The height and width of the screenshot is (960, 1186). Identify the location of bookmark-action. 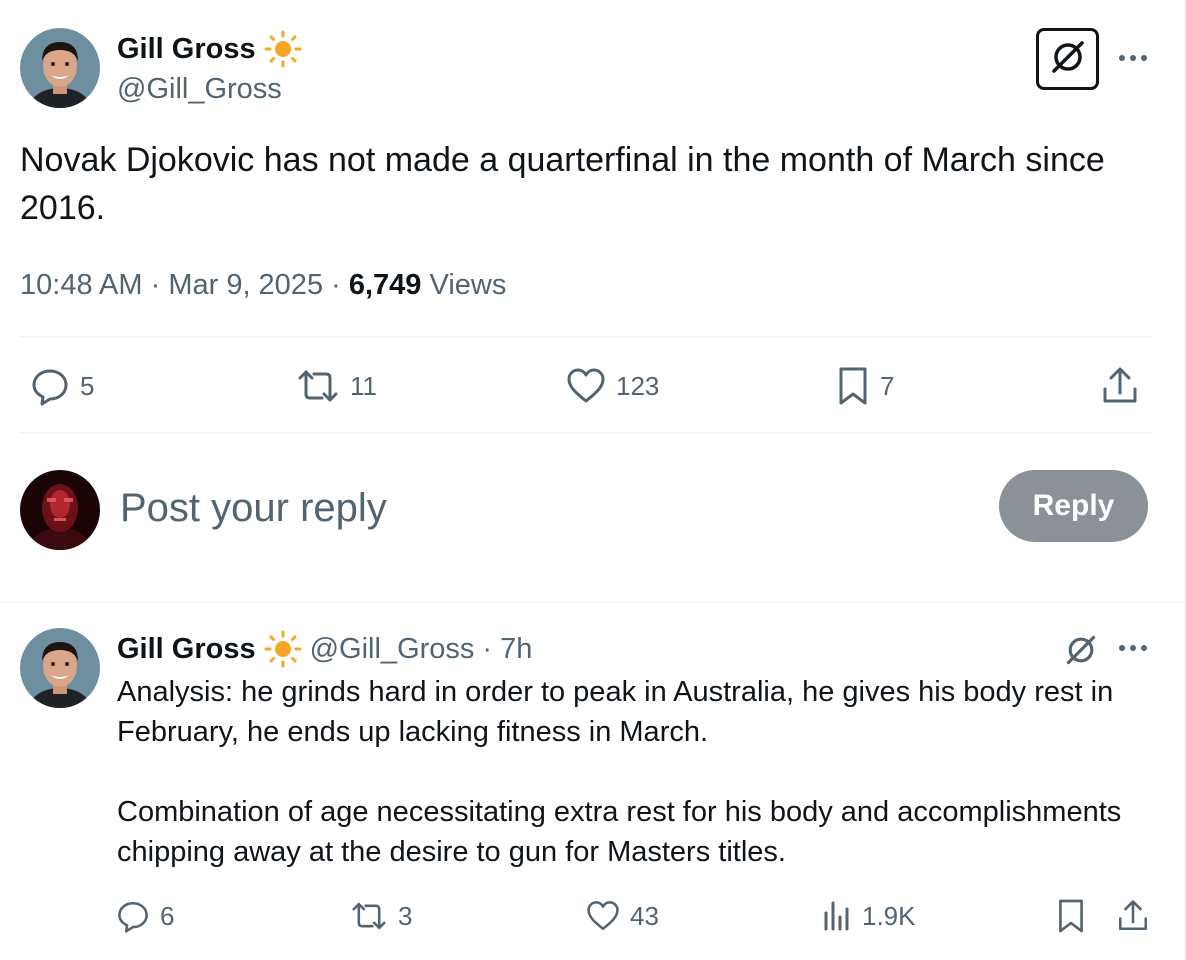
(1071, 916).